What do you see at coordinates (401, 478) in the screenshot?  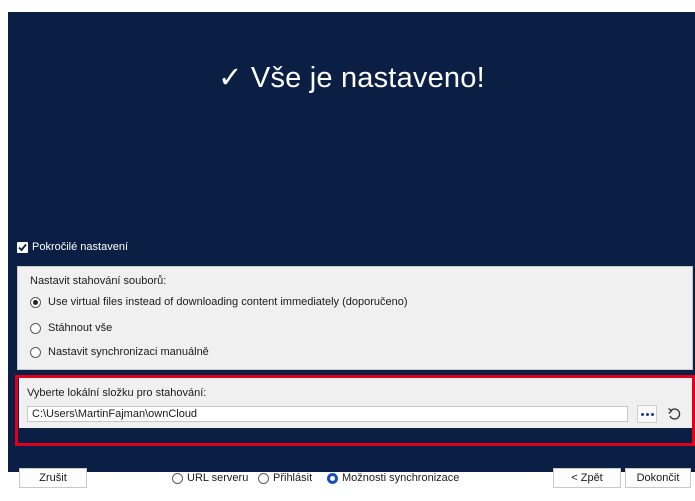 I see `step-sync-options-label: Možnosti synchronizace` at bounding box center [401, 478].